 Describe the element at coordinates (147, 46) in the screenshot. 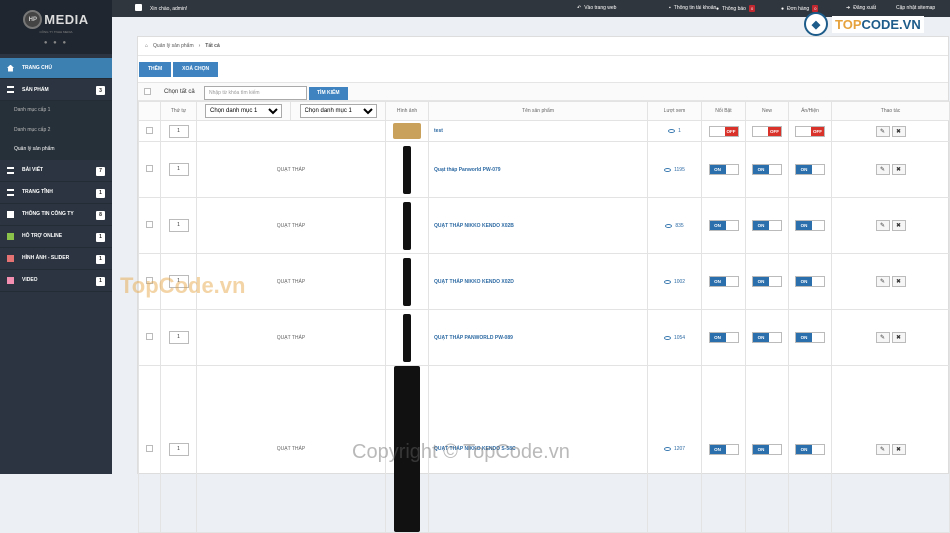

I see `home-icon: ⌂` at that location.